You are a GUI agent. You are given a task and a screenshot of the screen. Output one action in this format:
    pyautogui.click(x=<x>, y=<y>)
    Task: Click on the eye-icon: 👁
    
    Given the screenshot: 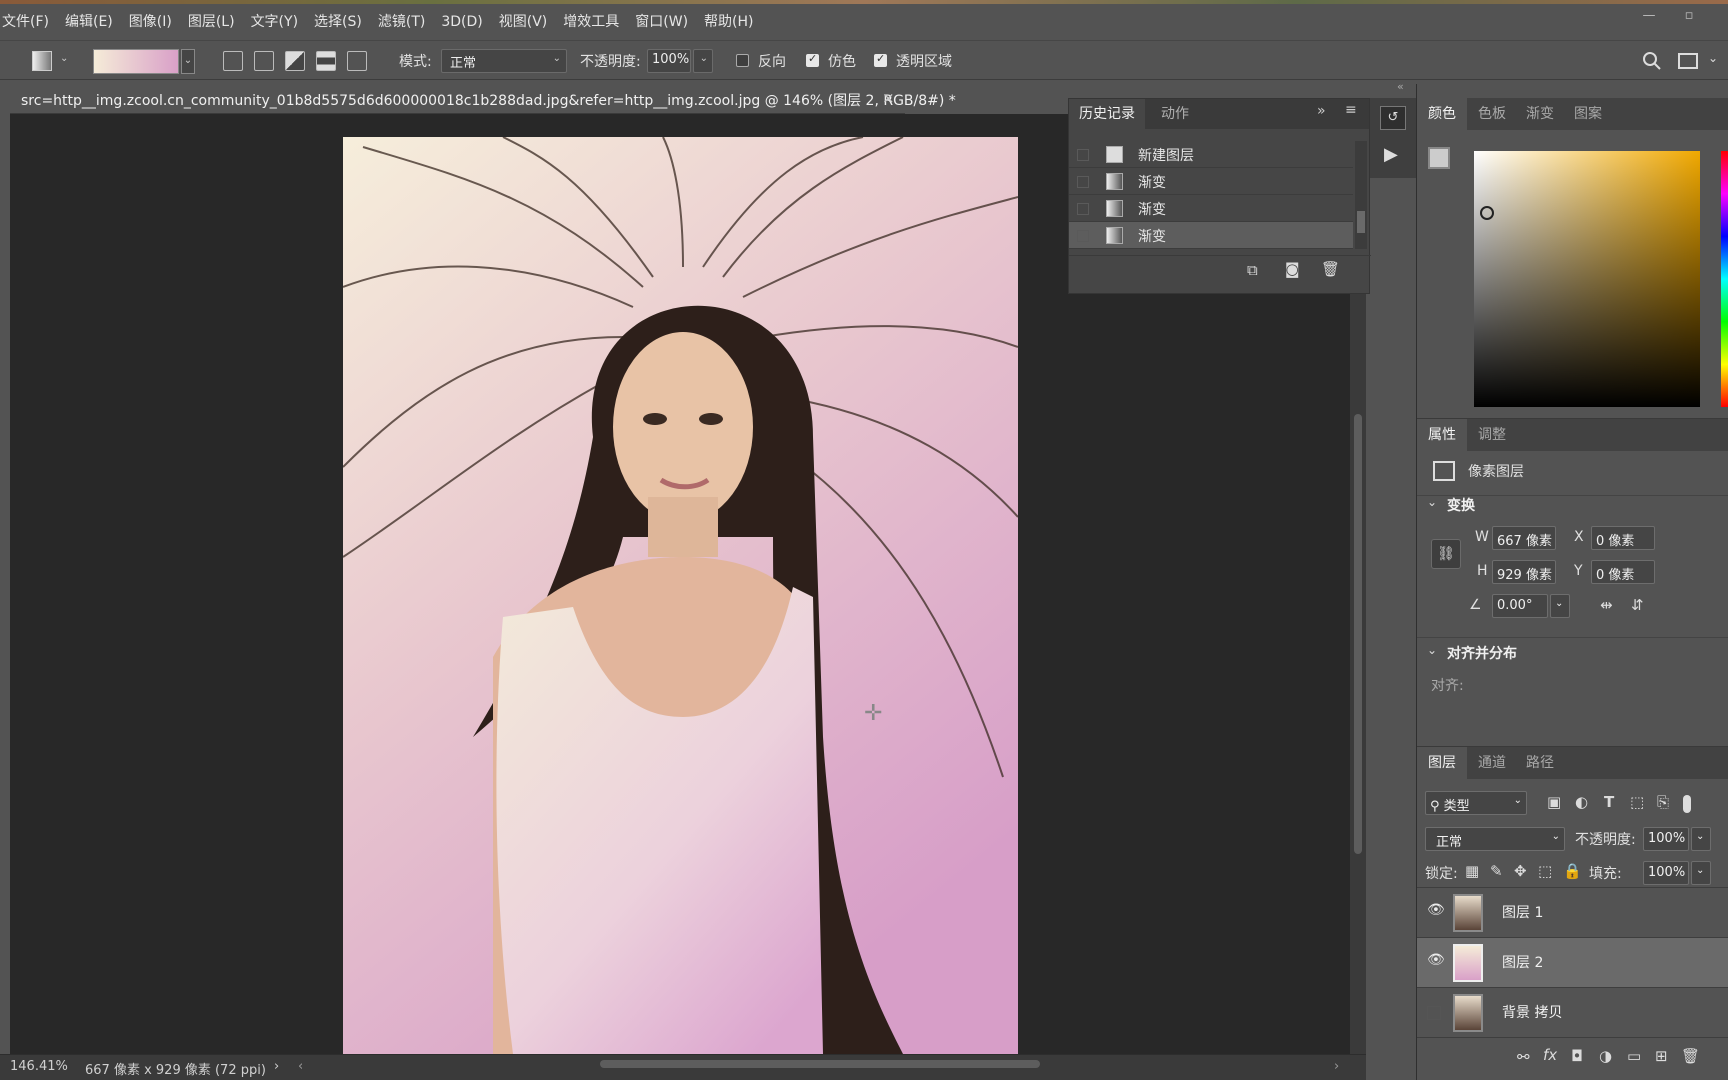 What is the action you would take?
    pyautogui.click(x=1436, y=910)
    